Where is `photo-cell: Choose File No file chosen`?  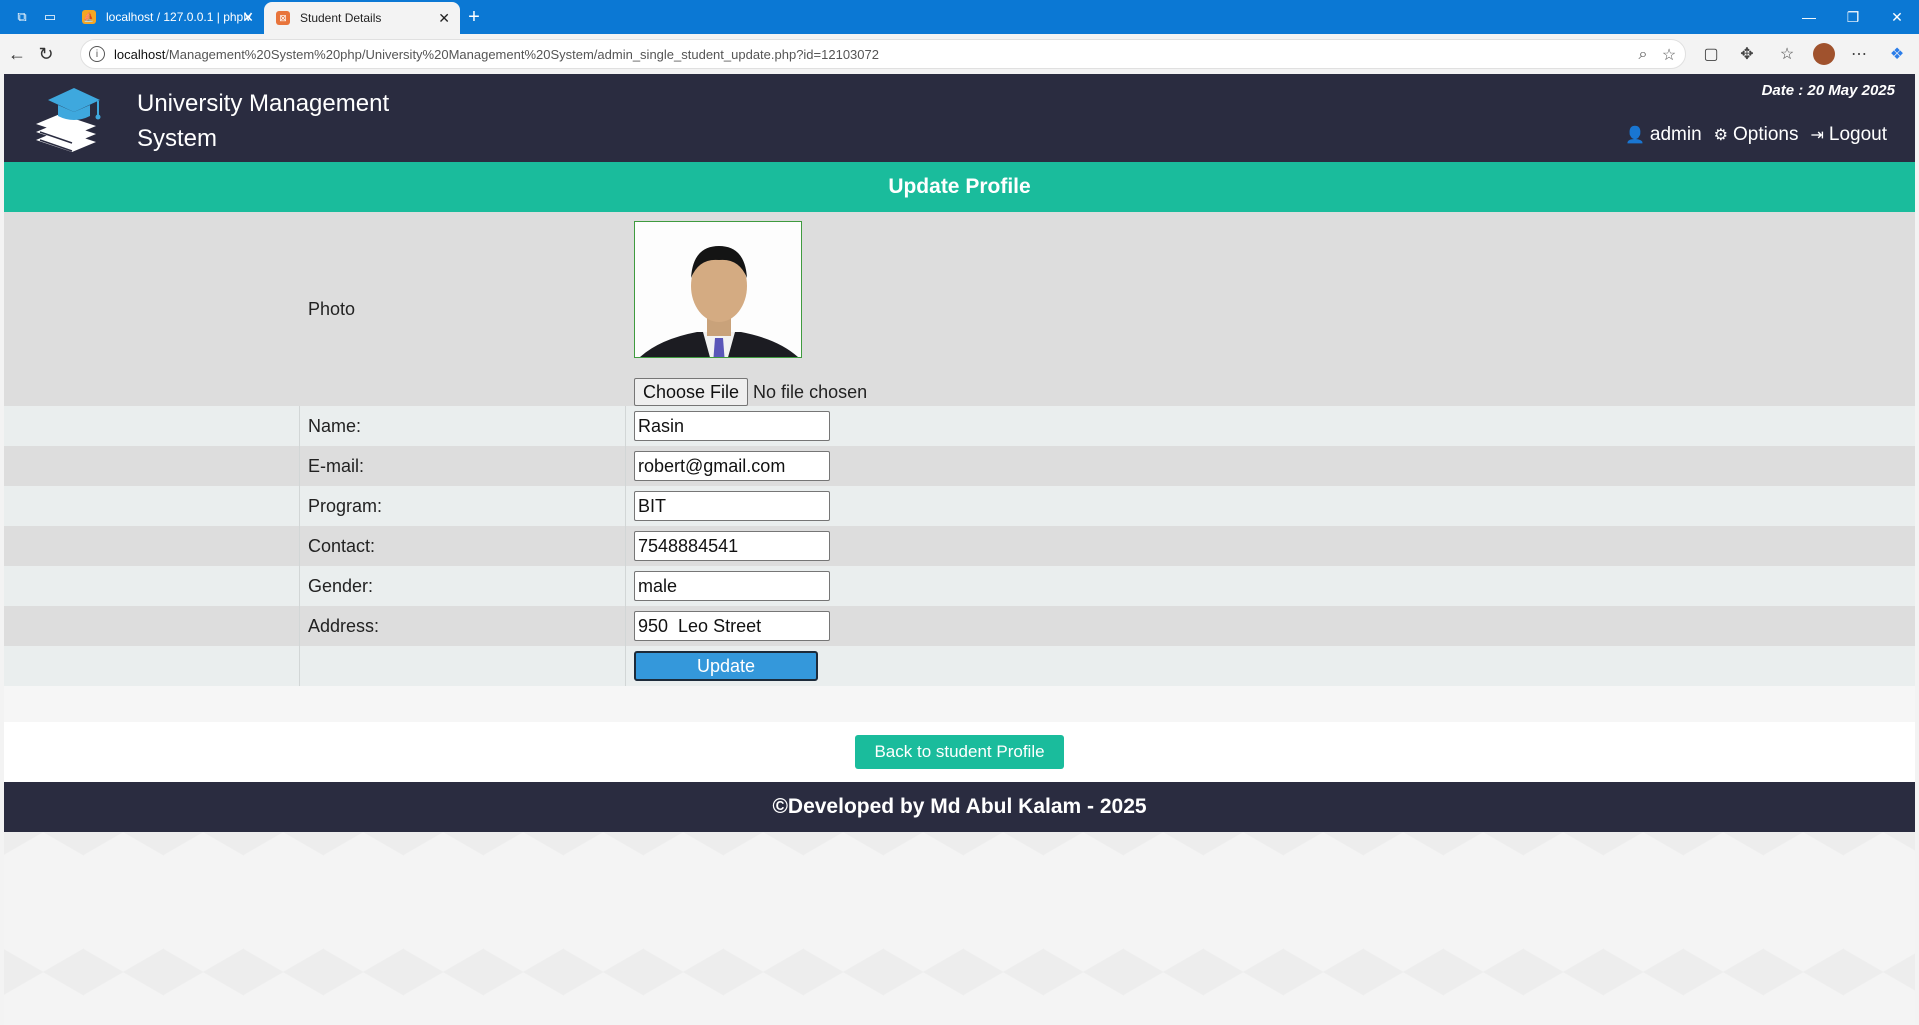
photo-cell: Choose File No file chosen is located at coordinates (1270, 309).